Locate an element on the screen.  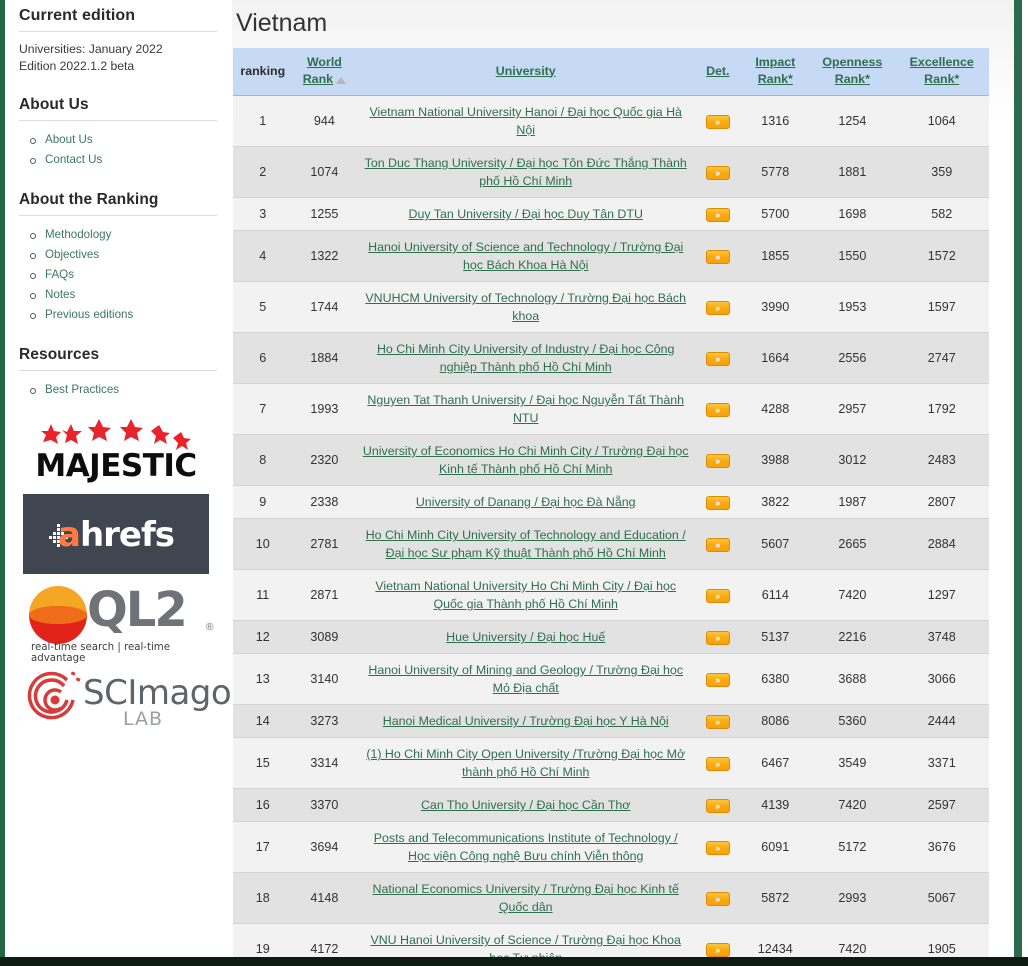
cell-impact-rank: 1316 is located at coordinates (775, 121).